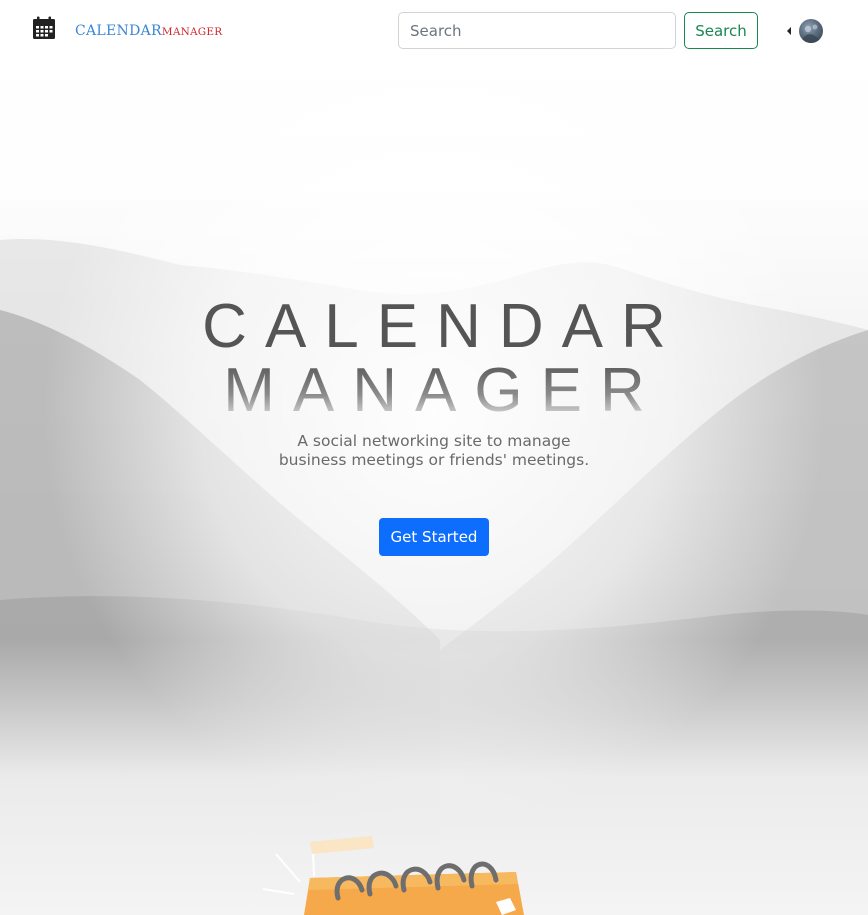  I want to click on user-avatar, so click(811, 31).